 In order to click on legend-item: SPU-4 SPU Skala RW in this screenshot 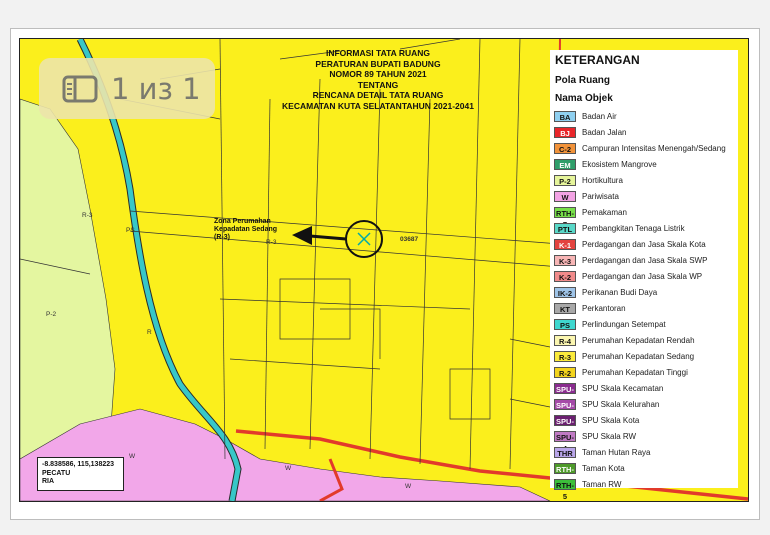, I will do `click(595, 441)`.